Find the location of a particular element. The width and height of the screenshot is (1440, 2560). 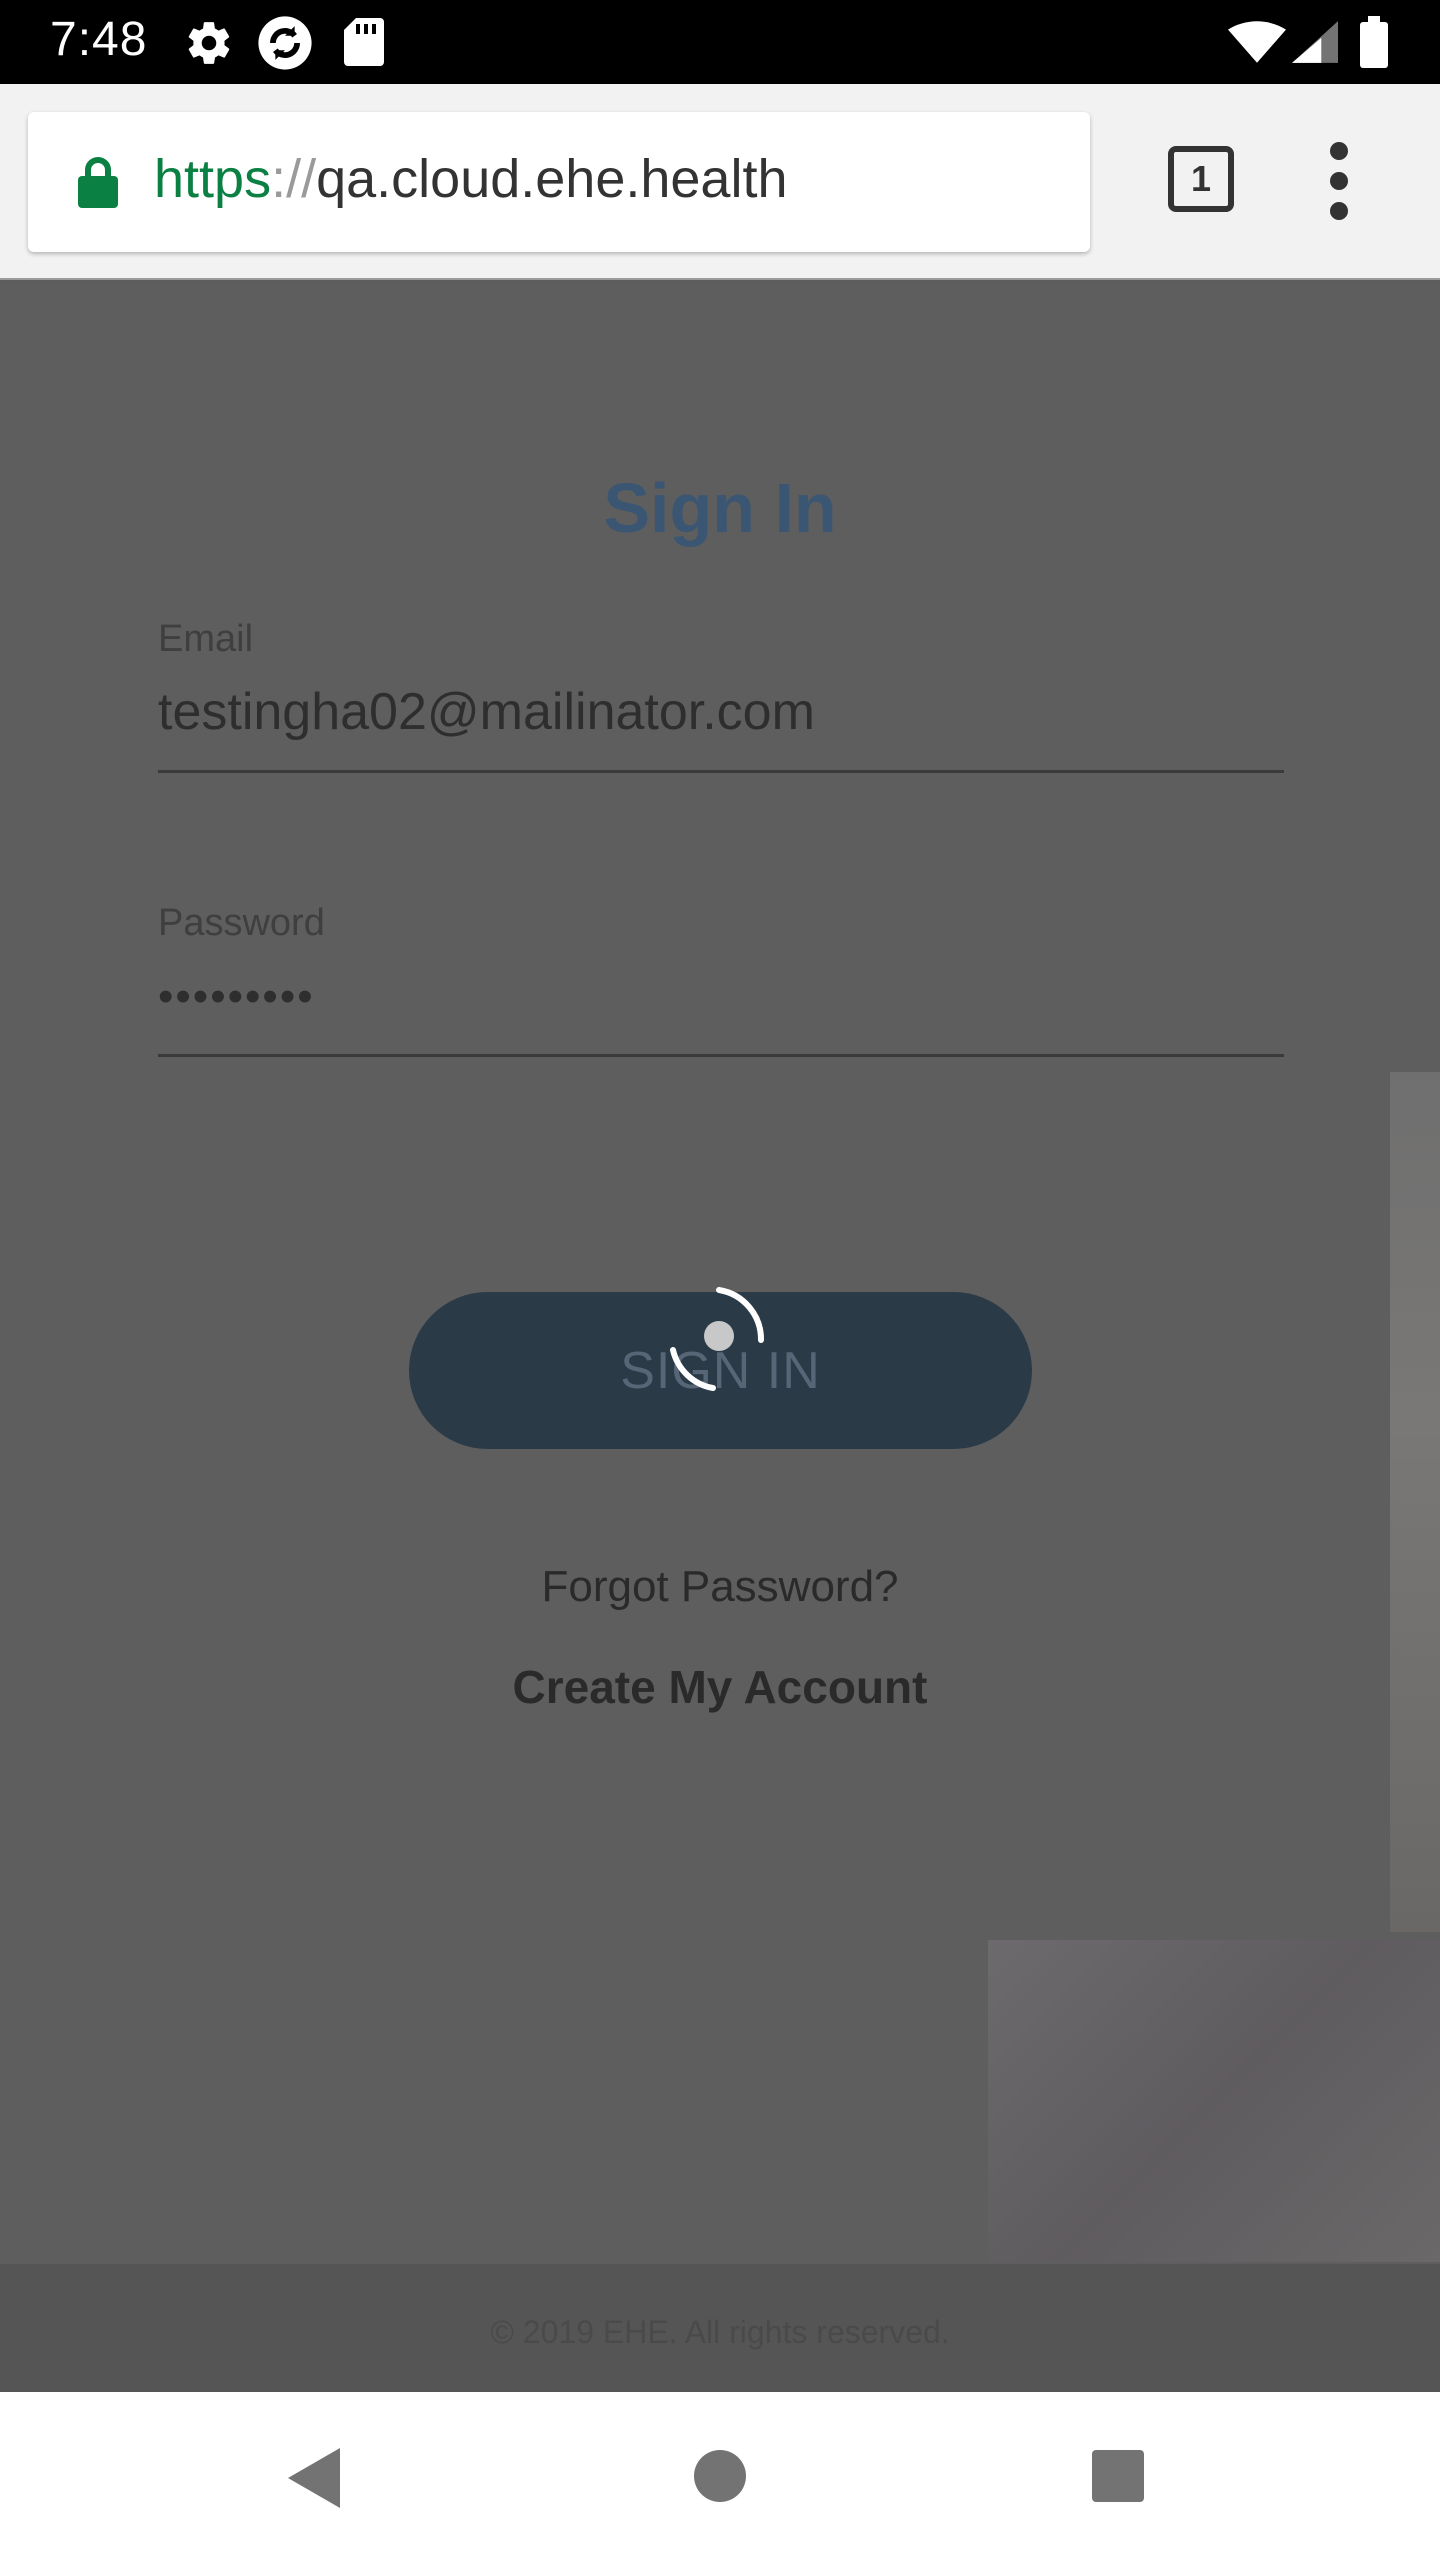

wifi-icon is located at coordinates (1257, 42).